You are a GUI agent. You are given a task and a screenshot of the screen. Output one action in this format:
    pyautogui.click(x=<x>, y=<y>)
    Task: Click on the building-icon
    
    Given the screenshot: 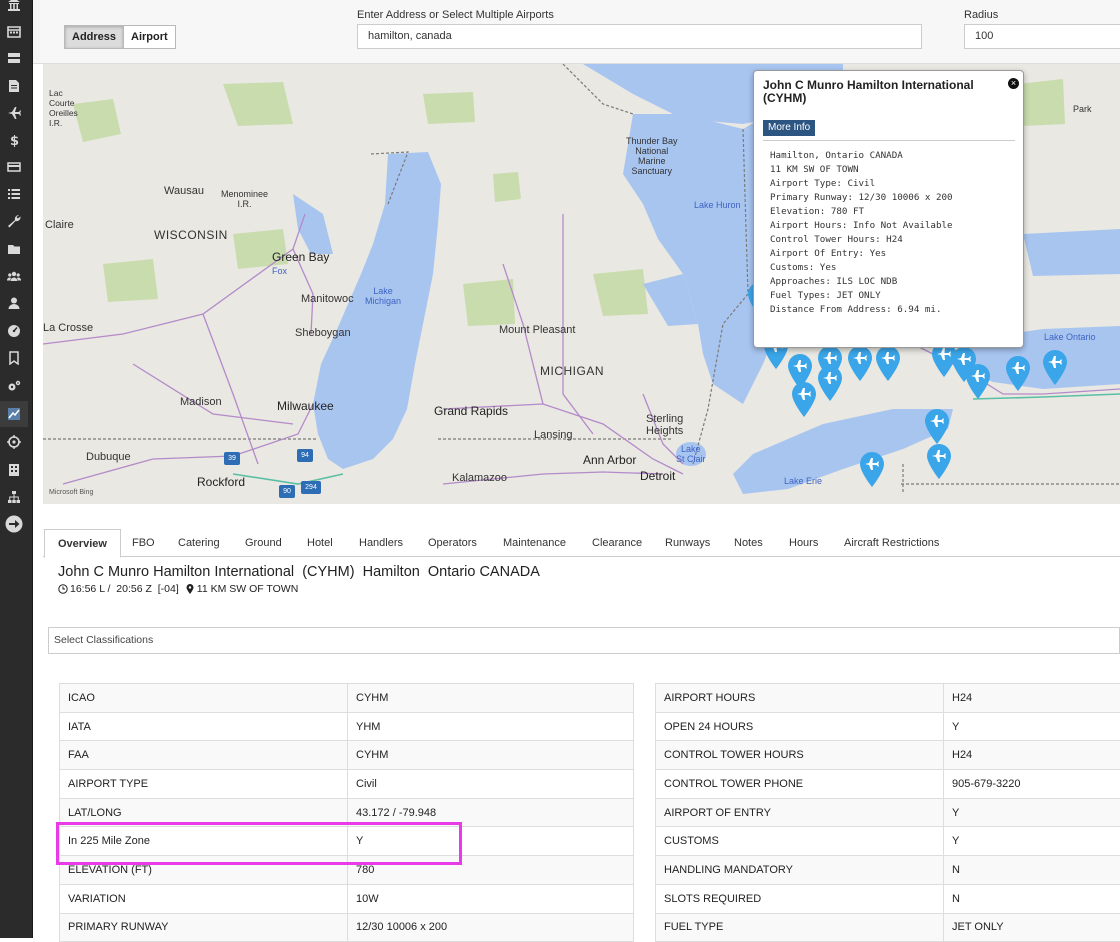 What is the action you would take?
    pyautogui.click(x=14, y=470)
    